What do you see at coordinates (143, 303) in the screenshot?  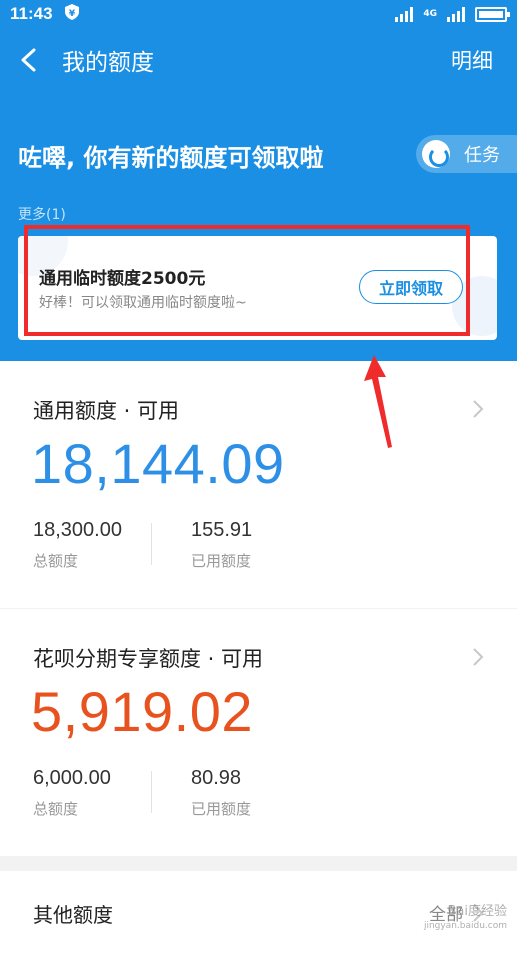 I see `promo-card-subtitle: 好棒！可以领取通用临时额度啦~` at bounding box center [143, 303].